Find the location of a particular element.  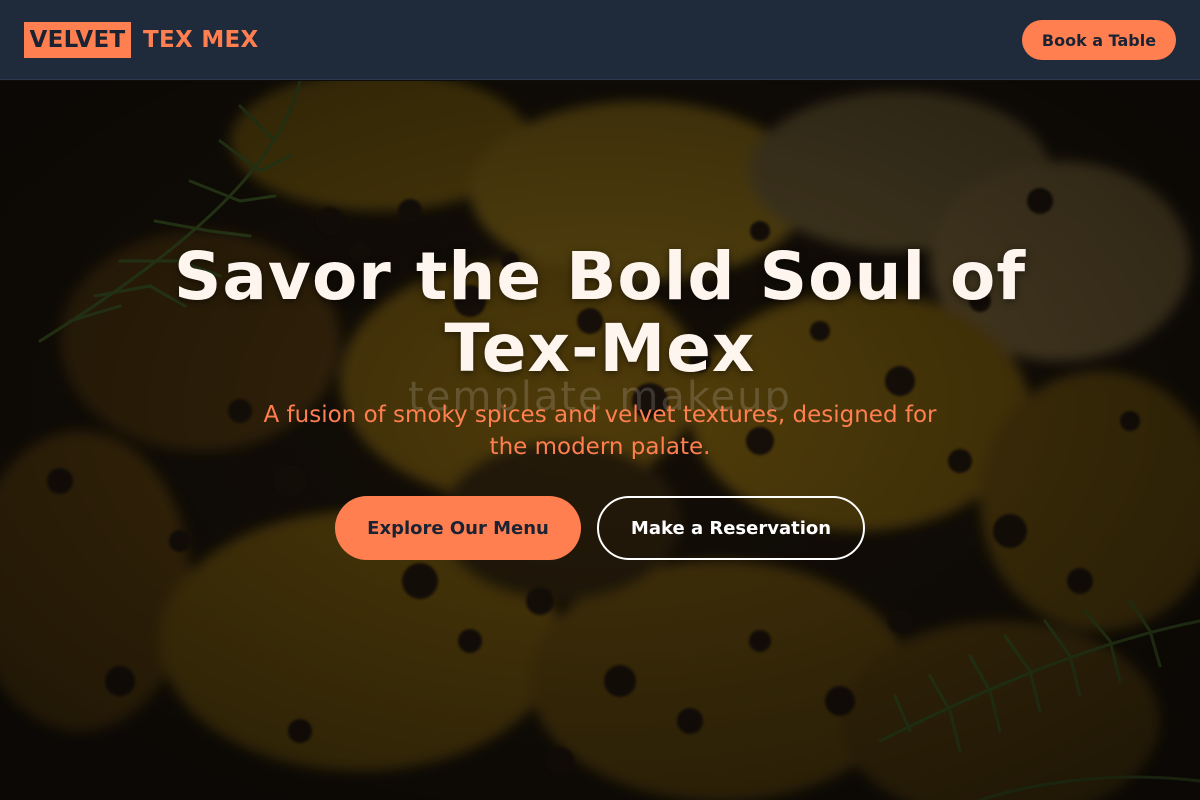

hero-headline: Savor the Bold Soul of Tex-Mex is located at coordinates (600, 312).